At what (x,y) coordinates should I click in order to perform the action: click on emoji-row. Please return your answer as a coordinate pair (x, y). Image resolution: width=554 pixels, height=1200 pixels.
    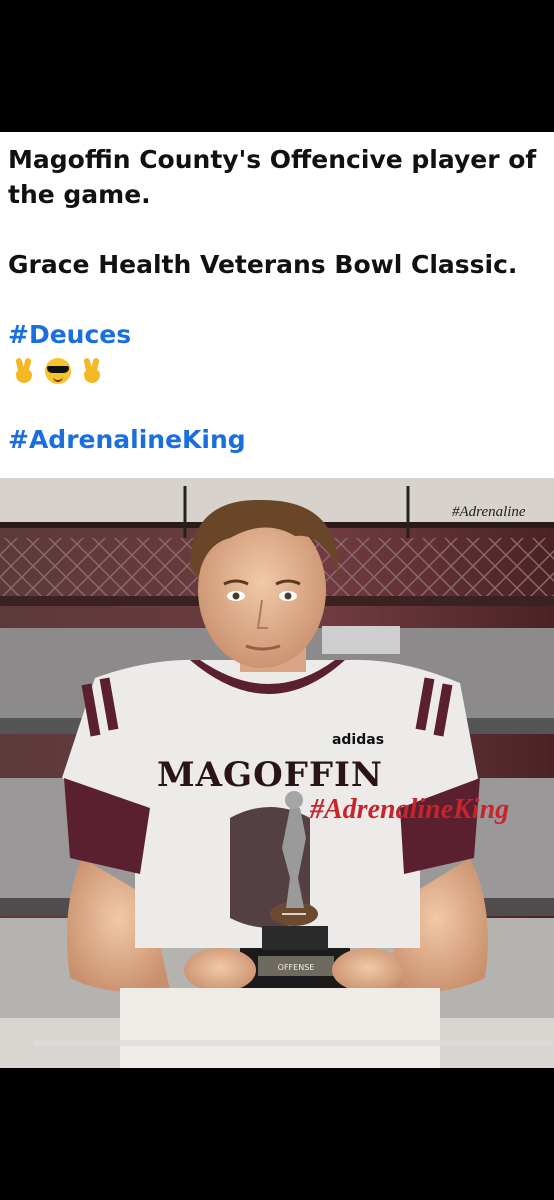
    Looking at the image, I should click on (278, 371).